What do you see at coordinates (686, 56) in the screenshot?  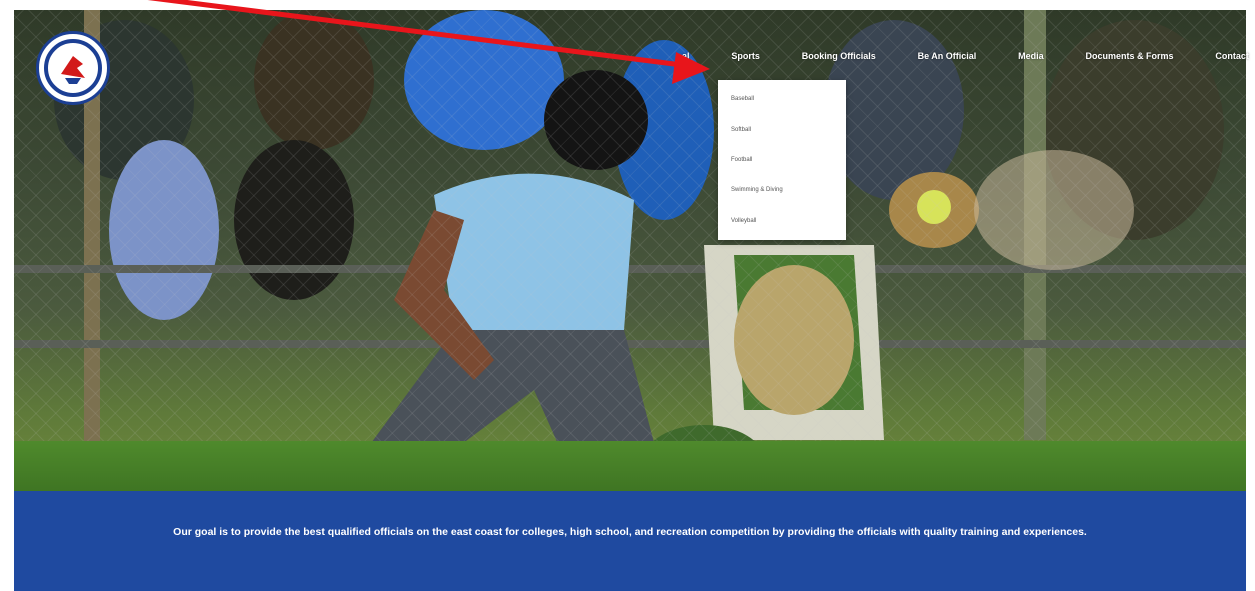 I see `nav-item-partial: al` at bounding box center [686, 56].